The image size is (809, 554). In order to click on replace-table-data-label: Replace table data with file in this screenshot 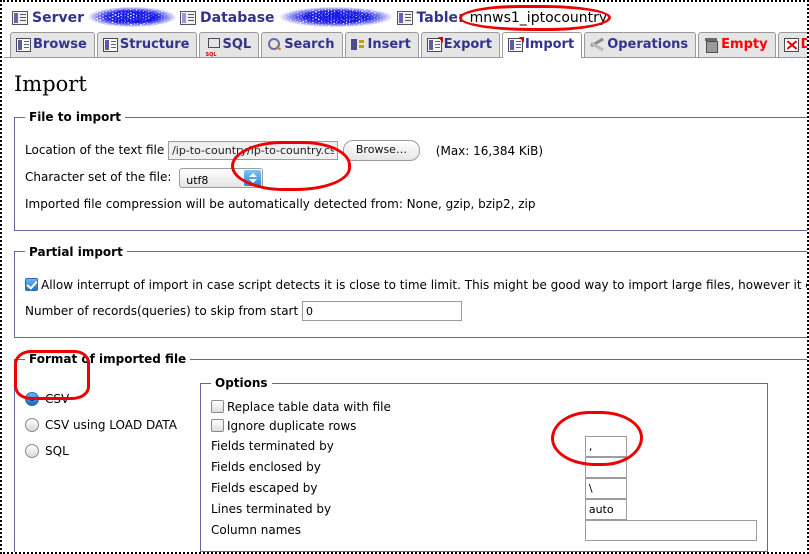, I will do `click(309, 407)`.